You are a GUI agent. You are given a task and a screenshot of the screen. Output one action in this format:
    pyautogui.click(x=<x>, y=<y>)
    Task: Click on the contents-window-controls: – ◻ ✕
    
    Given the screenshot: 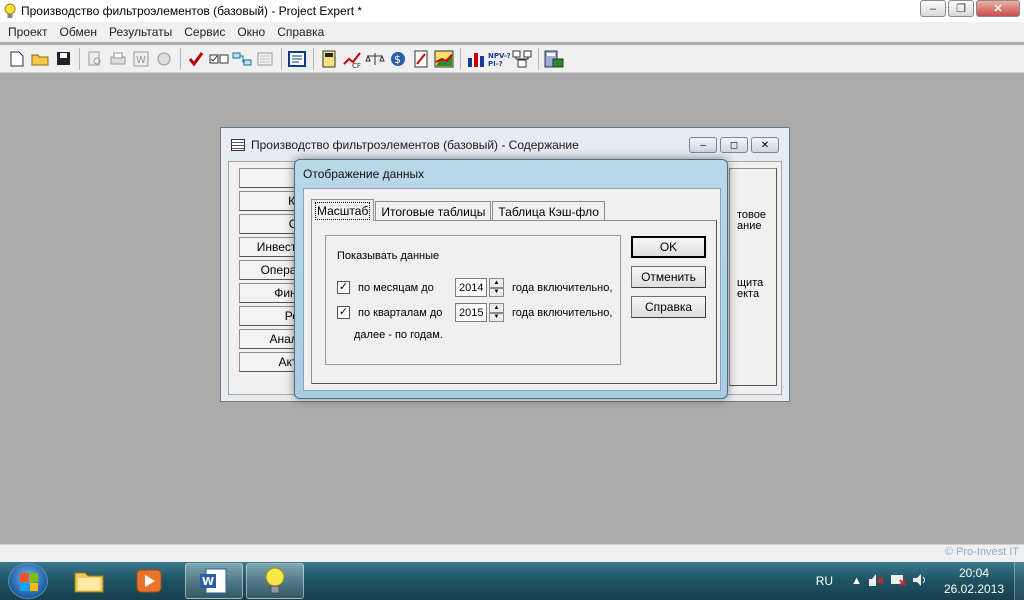 What is the action you would take?
    pyautogui.click(x=734, y=145)
    